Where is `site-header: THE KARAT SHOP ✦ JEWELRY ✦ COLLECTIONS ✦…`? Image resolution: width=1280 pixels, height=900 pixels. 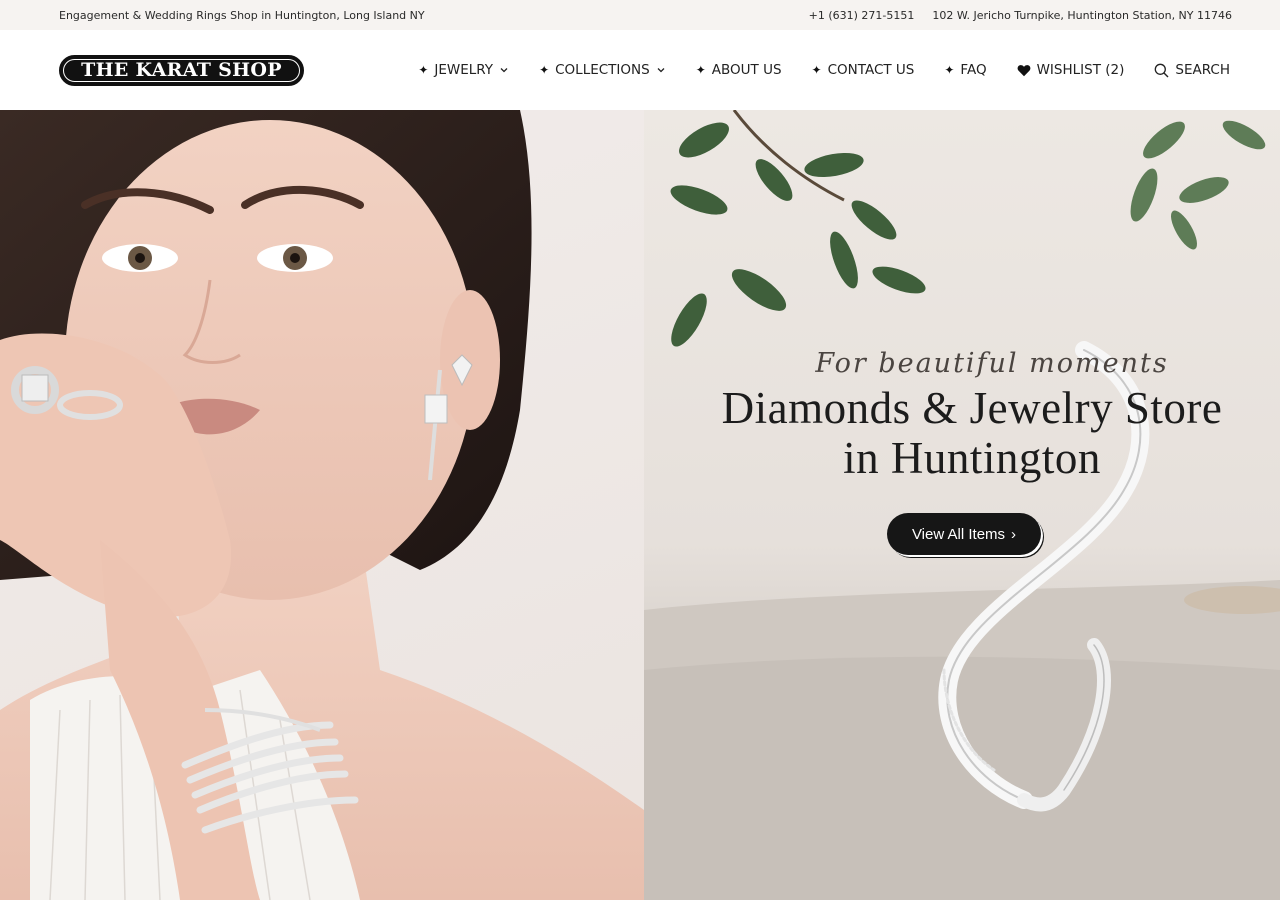
site-header: THE KARAT SHOP ✦ JEWELRY ✦ COLLECTIONS ✦… is located at coordinates (640, 70).